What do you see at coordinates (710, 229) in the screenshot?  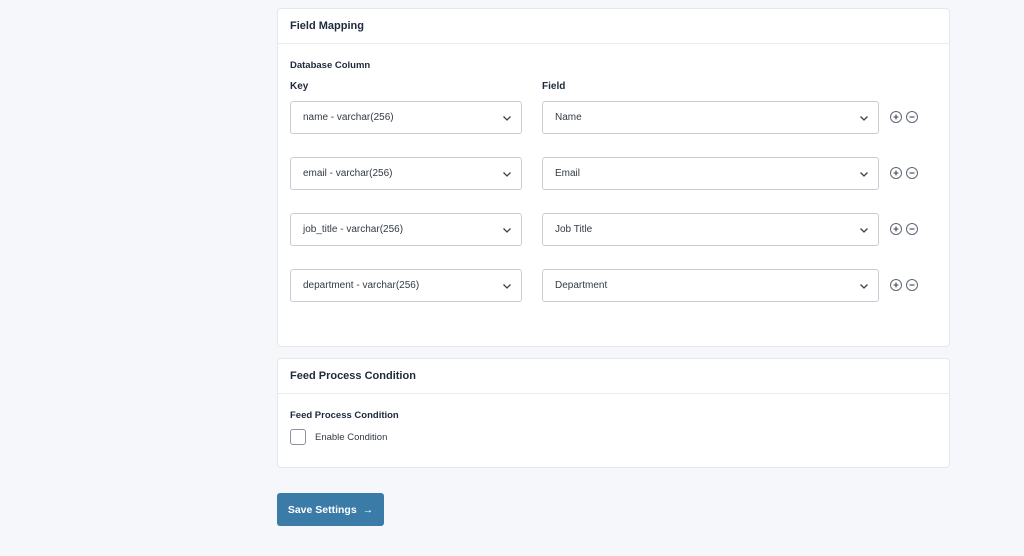 I see `field-select-row-3: Job Title` at bounding box center [710, 229].